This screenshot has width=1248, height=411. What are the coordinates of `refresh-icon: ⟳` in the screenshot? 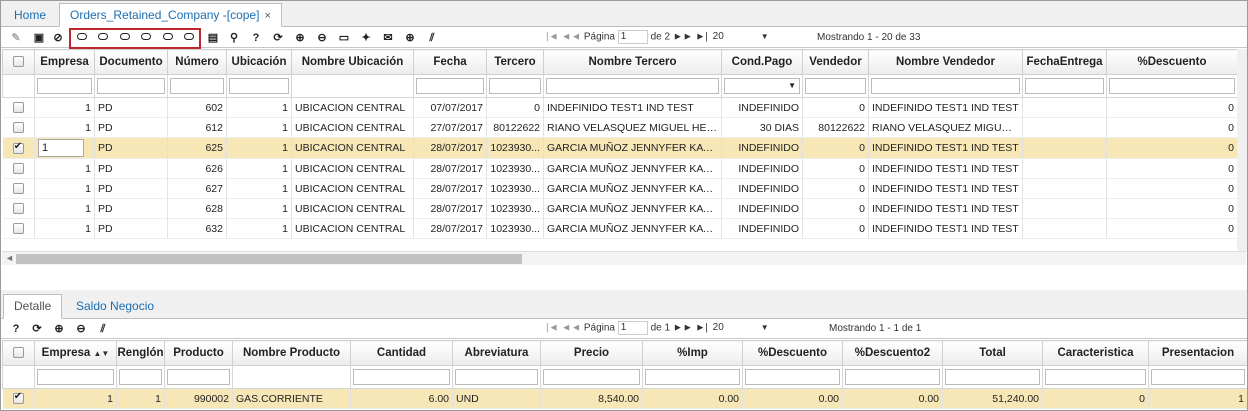 It's located at (278, 38).